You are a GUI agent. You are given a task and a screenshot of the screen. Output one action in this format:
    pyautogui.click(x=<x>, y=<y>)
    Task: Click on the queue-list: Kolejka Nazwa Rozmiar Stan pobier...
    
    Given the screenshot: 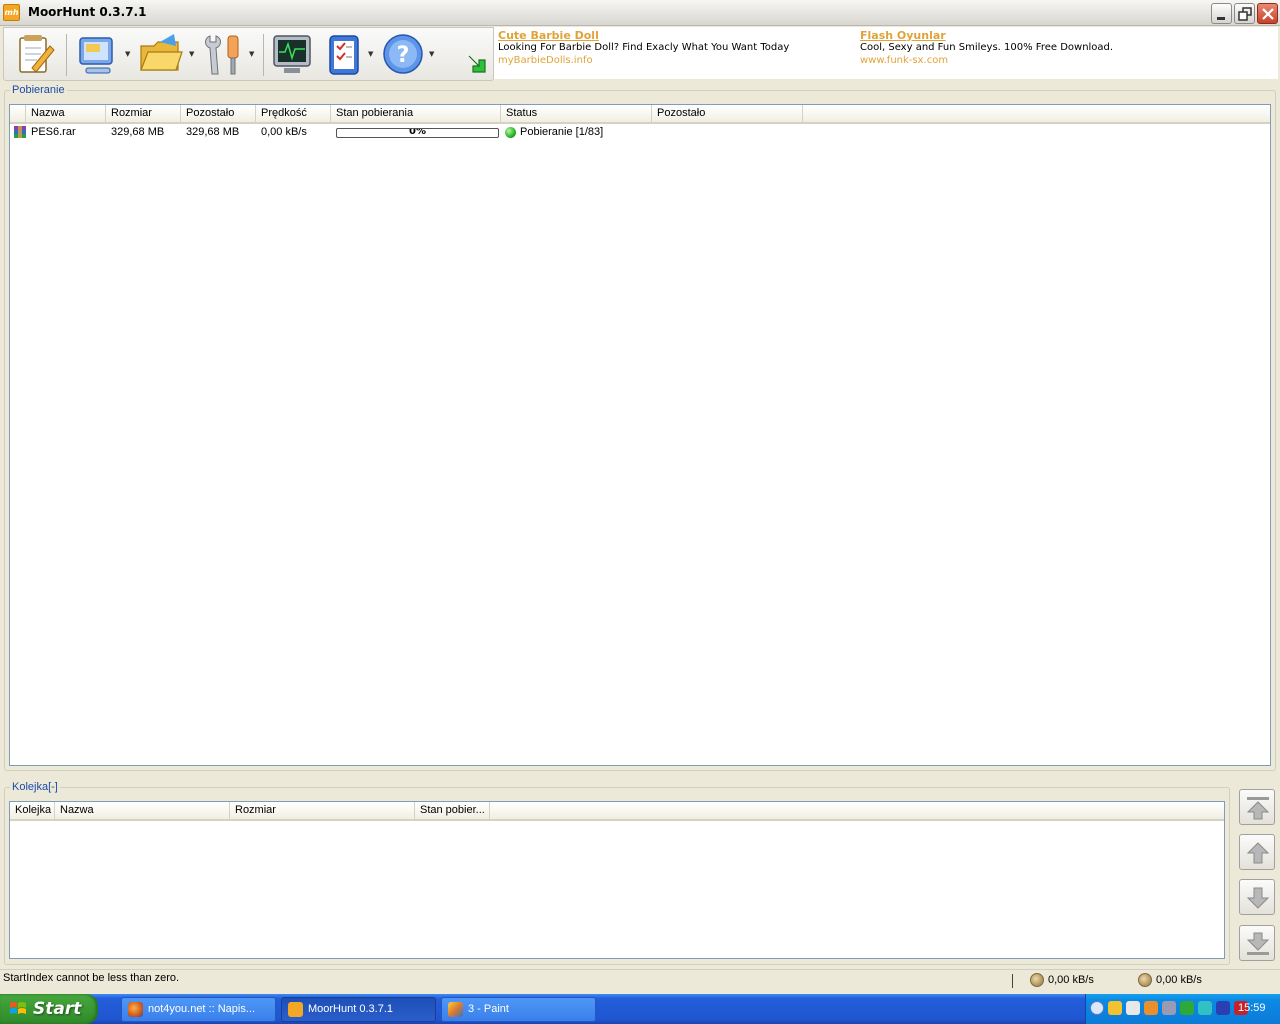 What is the action you would take?
    pyautogui.click(x=617, y=880)
    